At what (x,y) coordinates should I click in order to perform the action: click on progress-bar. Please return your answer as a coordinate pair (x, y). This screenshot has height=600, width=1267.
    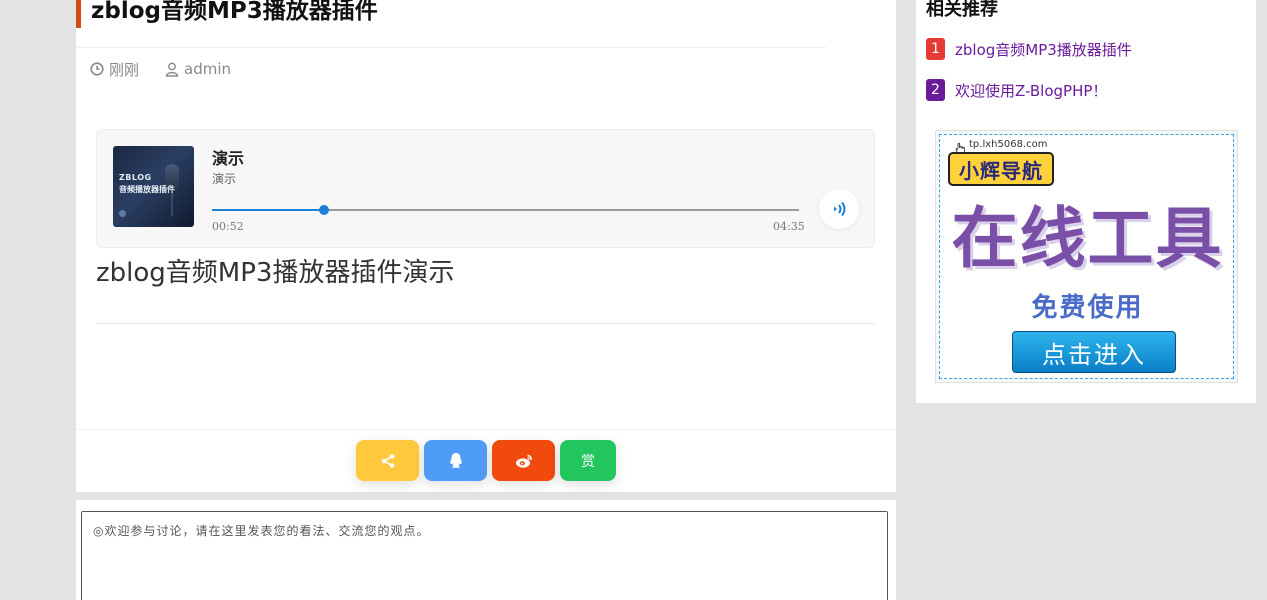
    Looking at the image, I should click on (505, 210).